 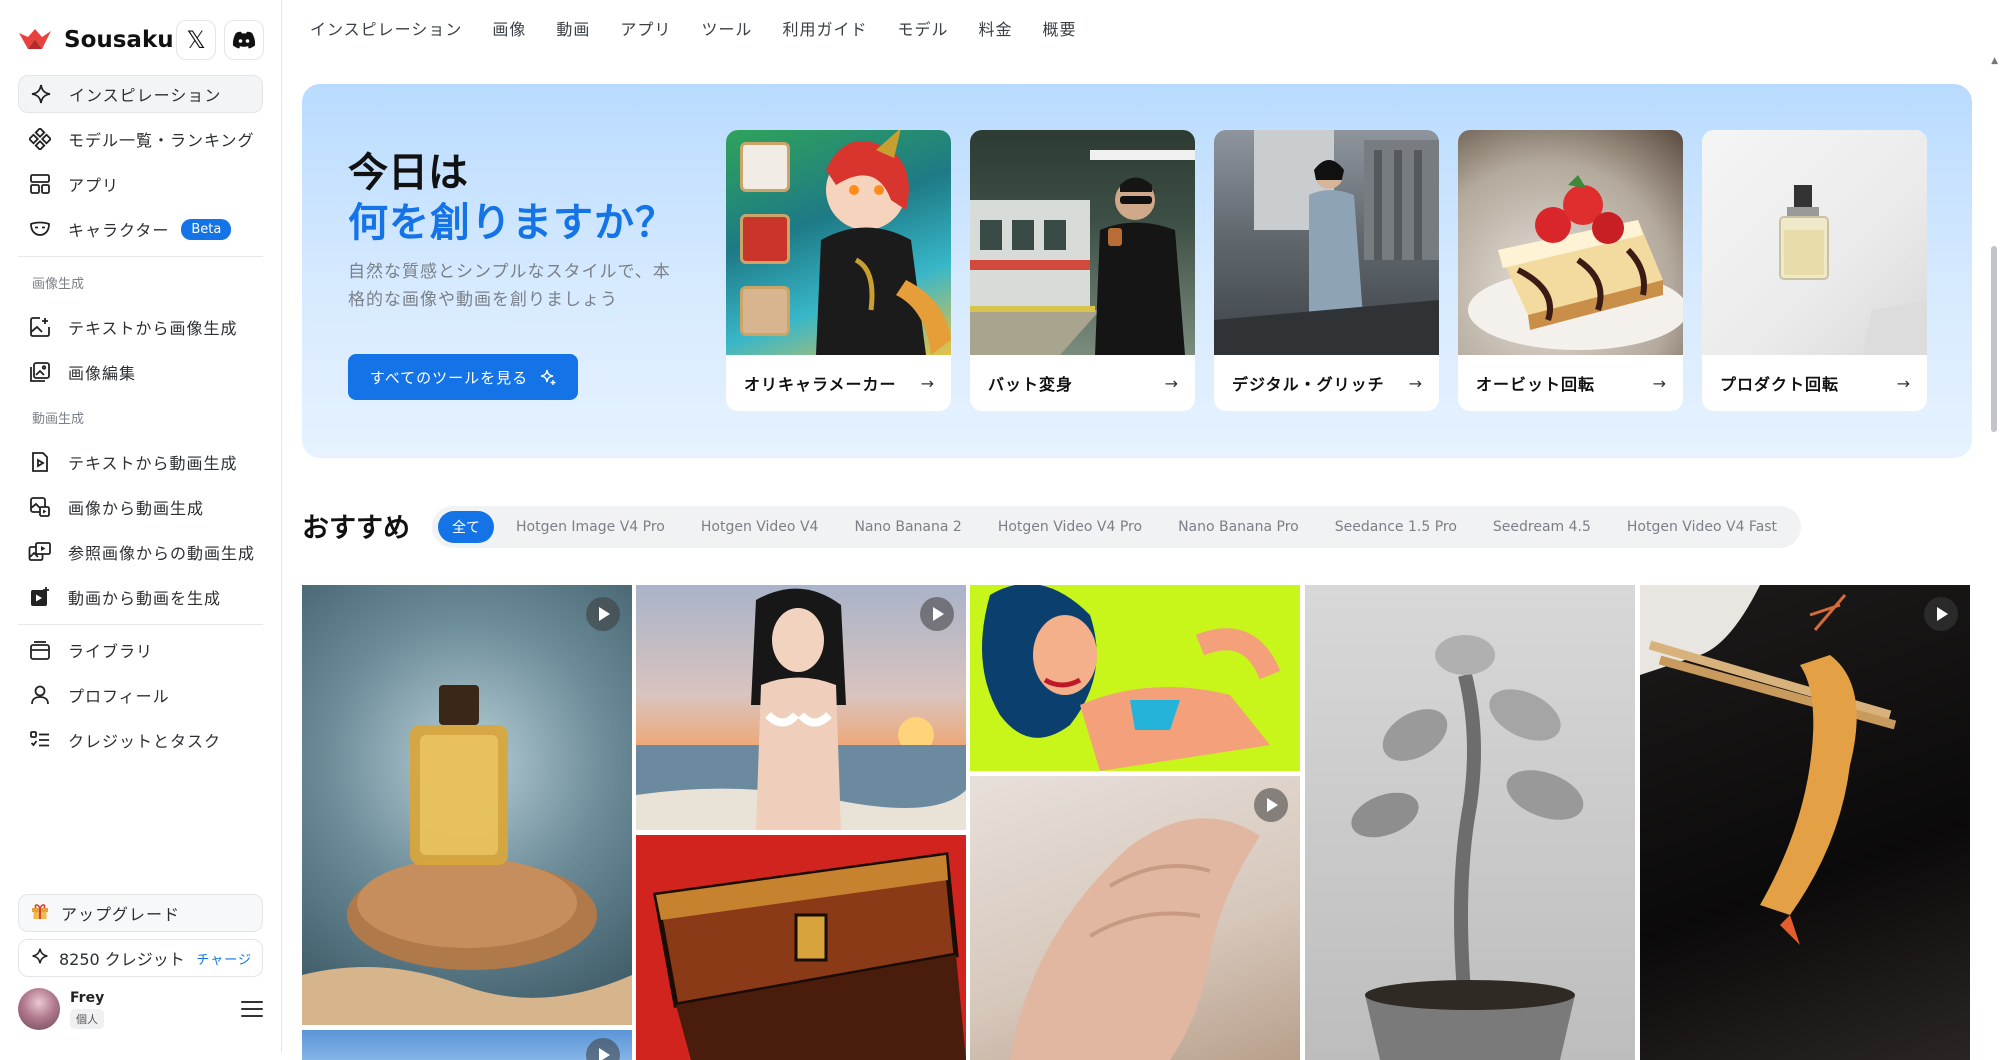 I want to click on sidebar-item-inspiration: インスピレーション, so click(x=140, y=94).